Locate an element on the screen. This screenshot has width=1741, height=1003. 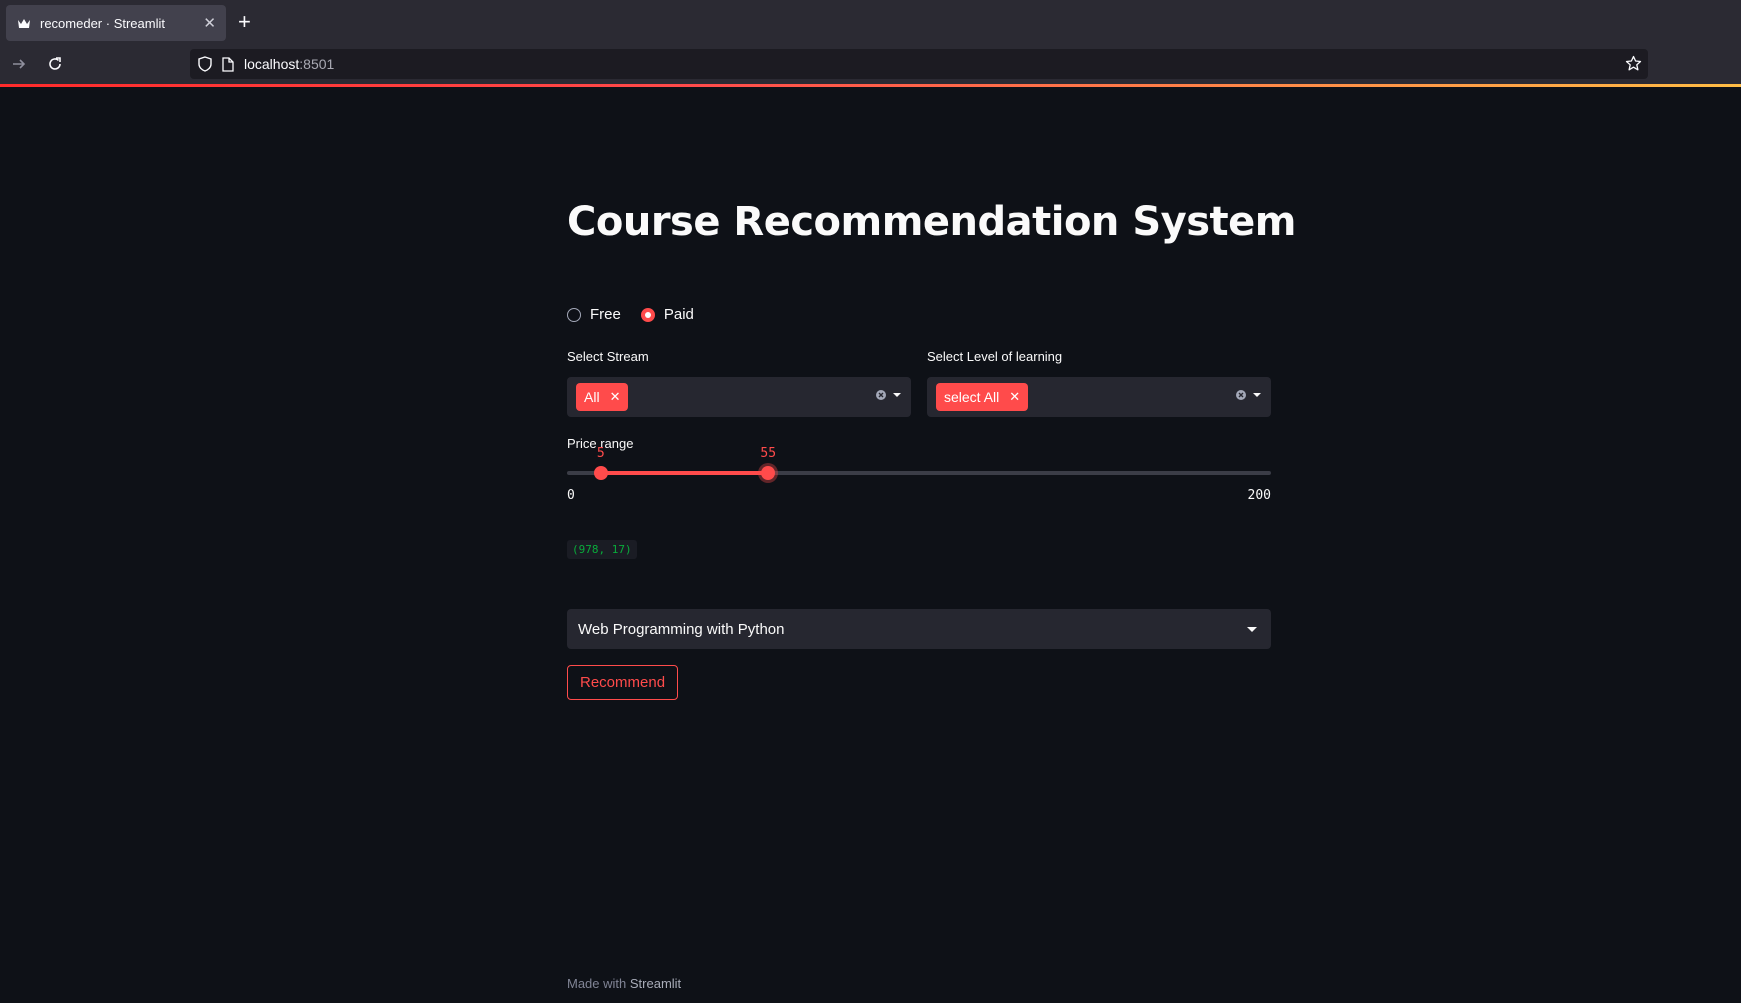
slider-max-label: 200 is located at coordinates (1259, 495).